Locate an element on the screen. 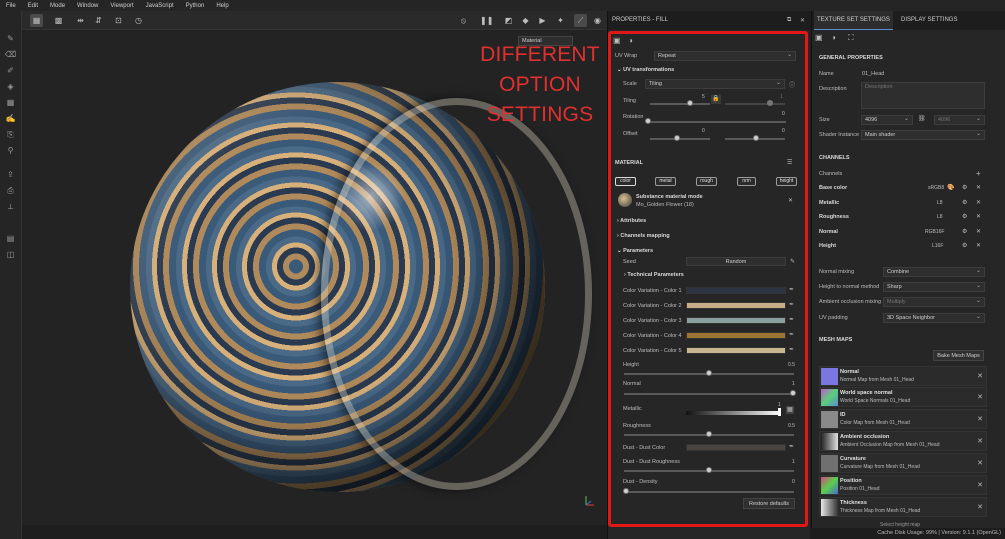 Image resolution: width=1005 pixels, height=539 pixels. channel-toggle-color: color is located at coordinates (625, 181).